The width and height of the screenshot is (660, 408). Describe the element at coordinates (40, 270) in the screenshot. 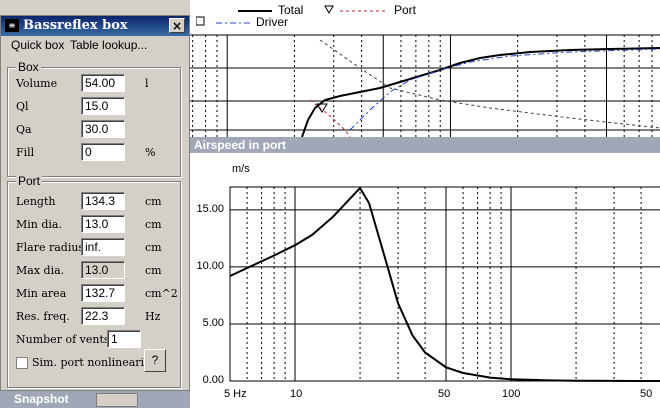

I see `port-label-3: Max dia.` at that location.